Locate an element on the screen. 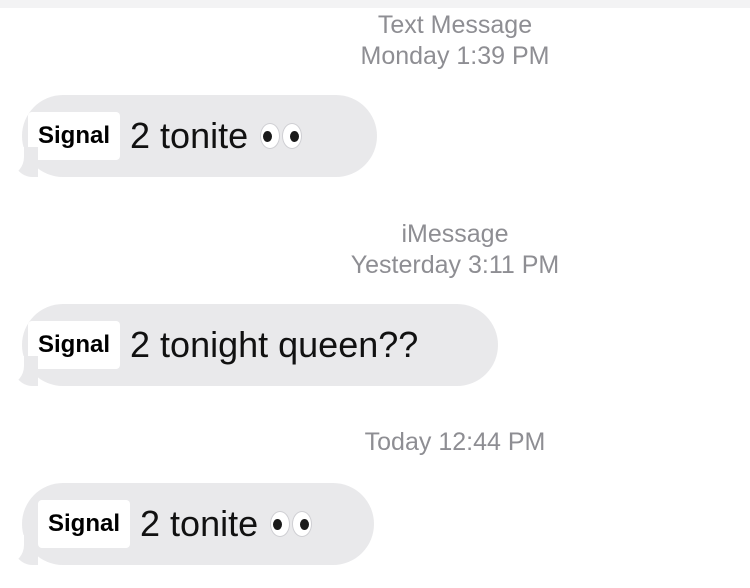  timestamp-header-2: iMessage Yesterday 3:11 PM is located at coordinates (455, 250).